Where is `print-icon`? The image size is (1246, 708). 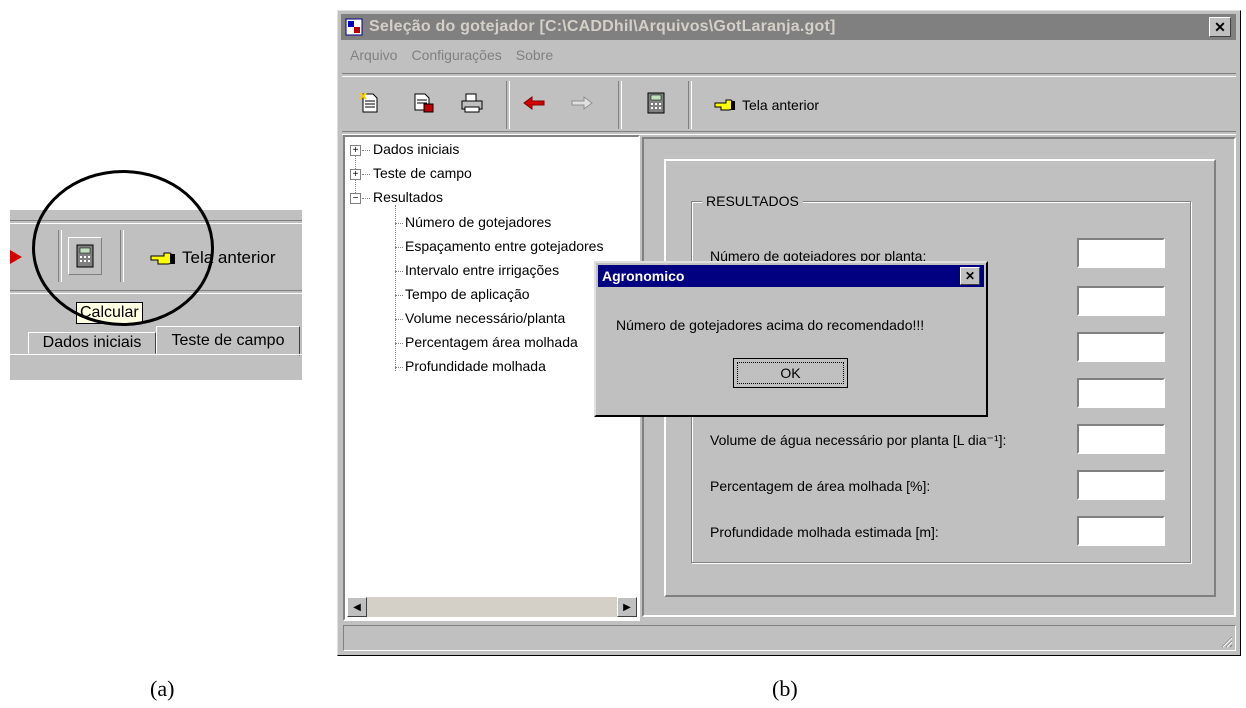
print-icon is located at coordinates (472, 103).